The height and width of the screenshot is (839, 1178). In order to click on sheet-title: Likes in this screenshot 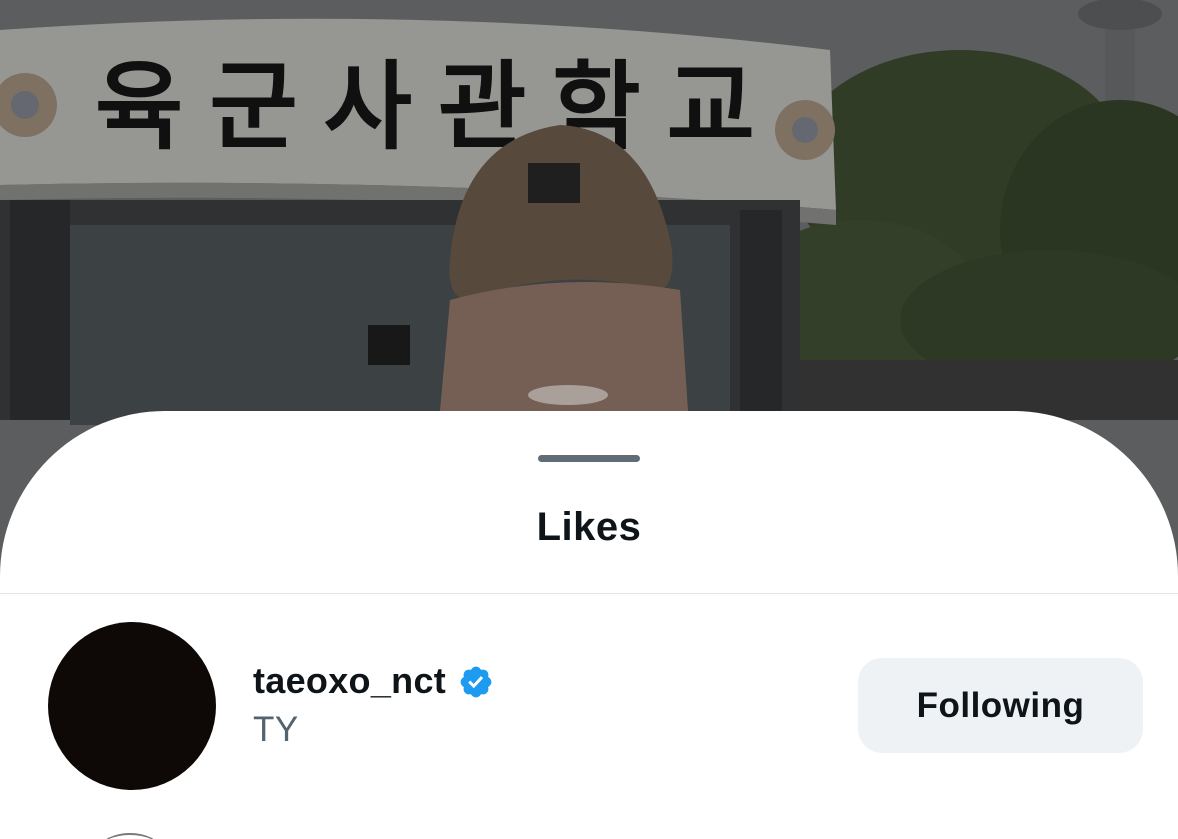, I will do `click(589, 527)`.